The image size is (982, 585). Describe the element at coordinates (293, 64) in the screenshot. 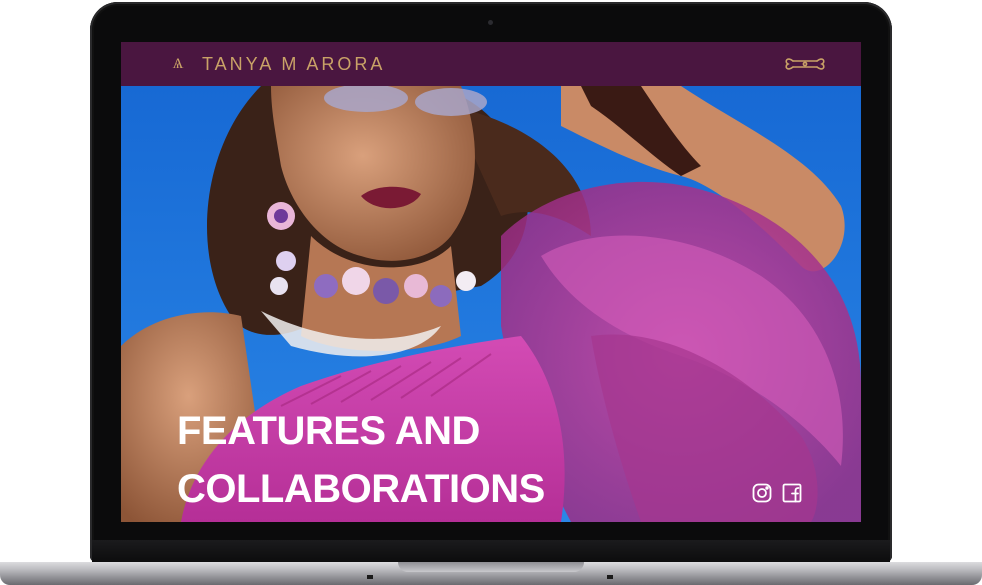

I see `brand-name: TANYA M ARORA` at that location.